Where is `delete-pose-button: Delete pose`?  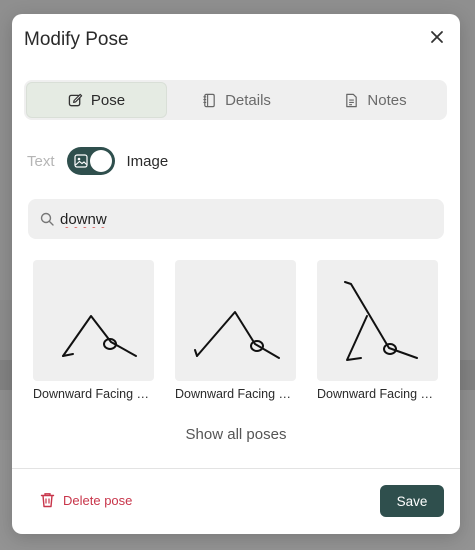 delete-pose-button: Delete pose is located at coordinates (86, 500).